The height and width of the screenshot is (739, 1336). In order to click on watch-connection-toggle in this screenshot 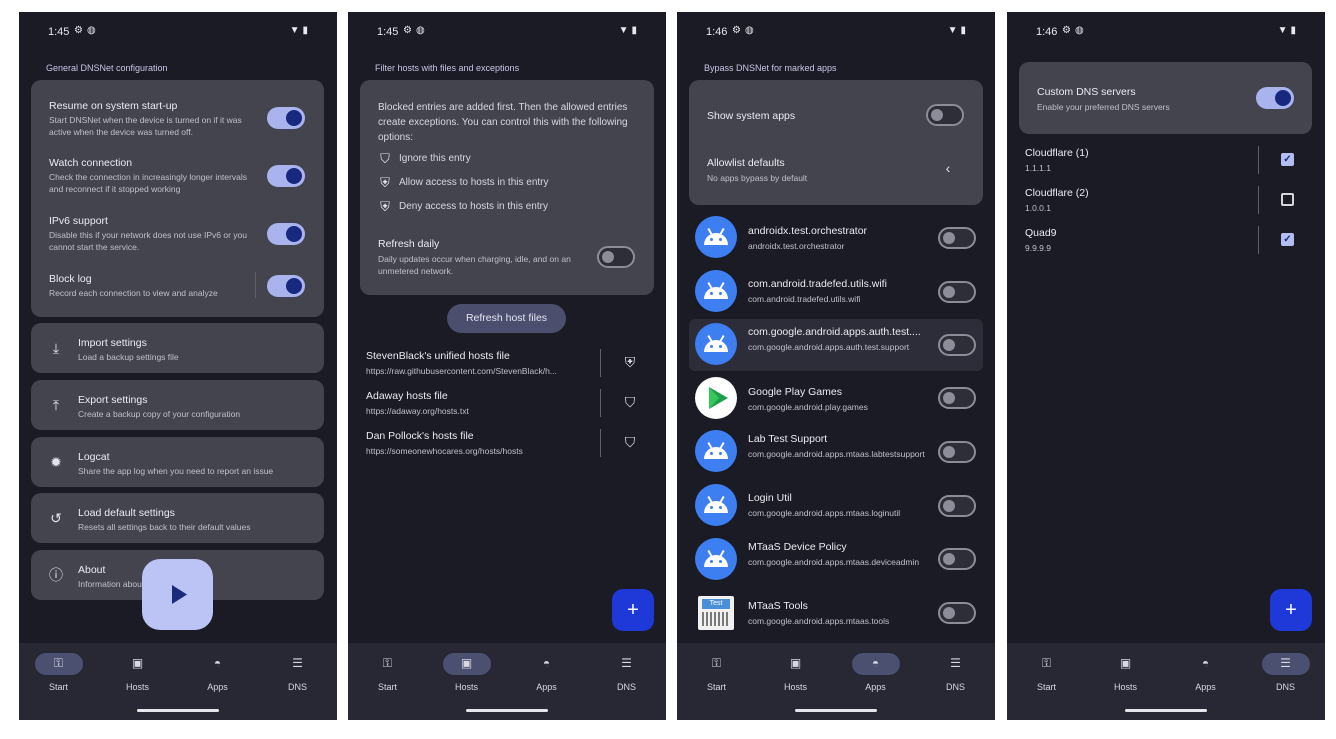, I will do `click(286, 176)`.